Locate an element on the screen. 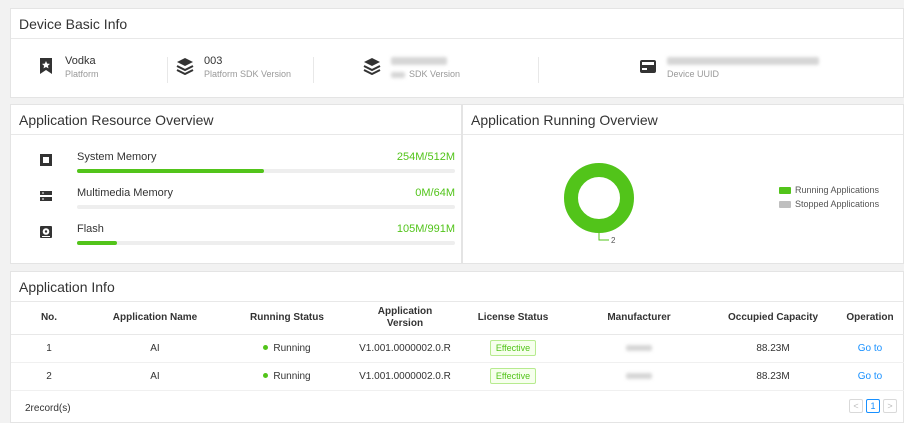 This screenshot has width=904, height=423. system-memory-label: System Memory is located at coordinates (117, 157).